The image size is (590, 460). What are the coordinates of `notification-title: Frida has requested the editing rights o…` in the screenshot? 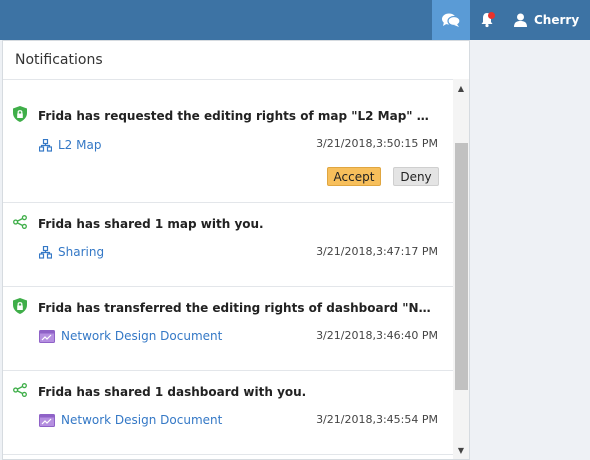 It's located at (235, 116).